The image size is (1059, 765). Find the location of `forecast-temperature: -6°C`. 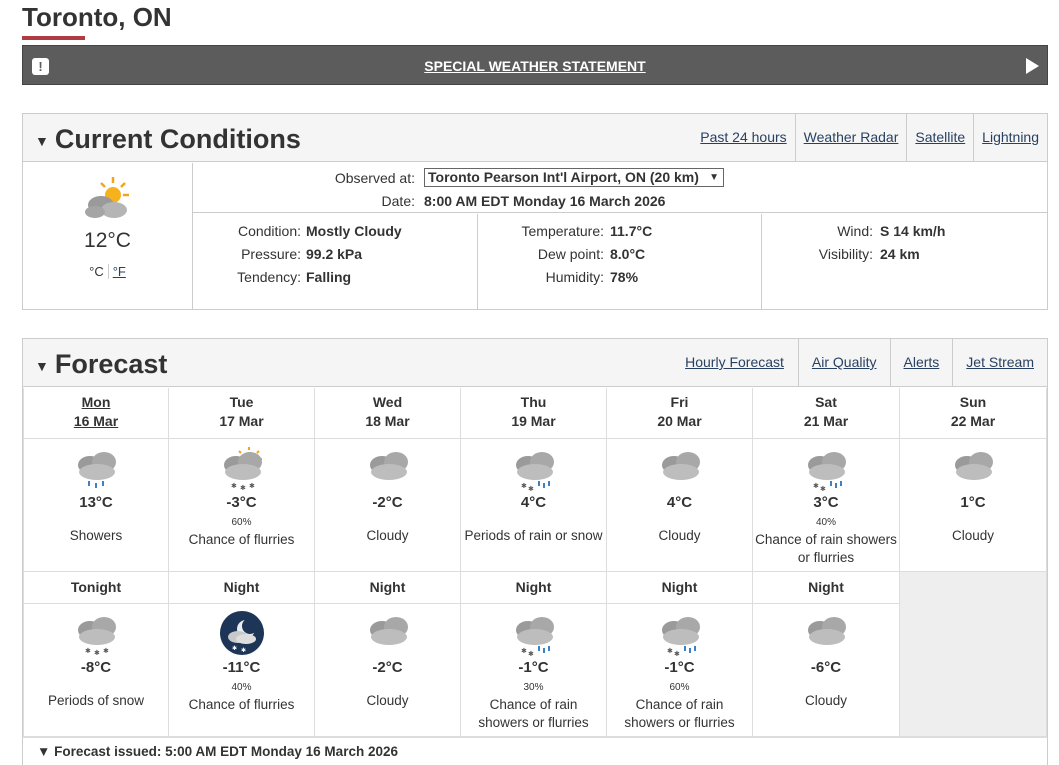

forecast-temperature: -6°C is located at coordinates (826, 667).